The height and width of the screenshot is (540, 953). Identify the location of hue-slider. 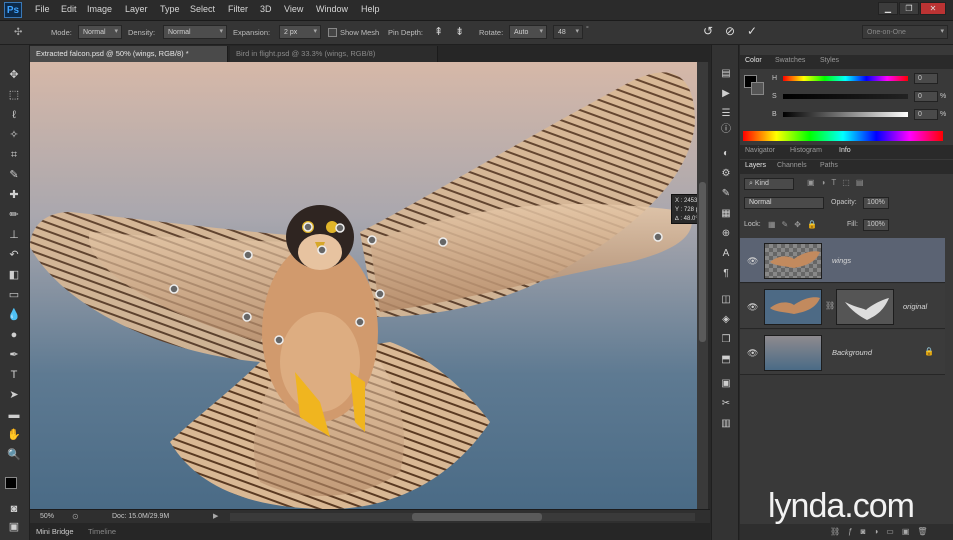
(845, 78).